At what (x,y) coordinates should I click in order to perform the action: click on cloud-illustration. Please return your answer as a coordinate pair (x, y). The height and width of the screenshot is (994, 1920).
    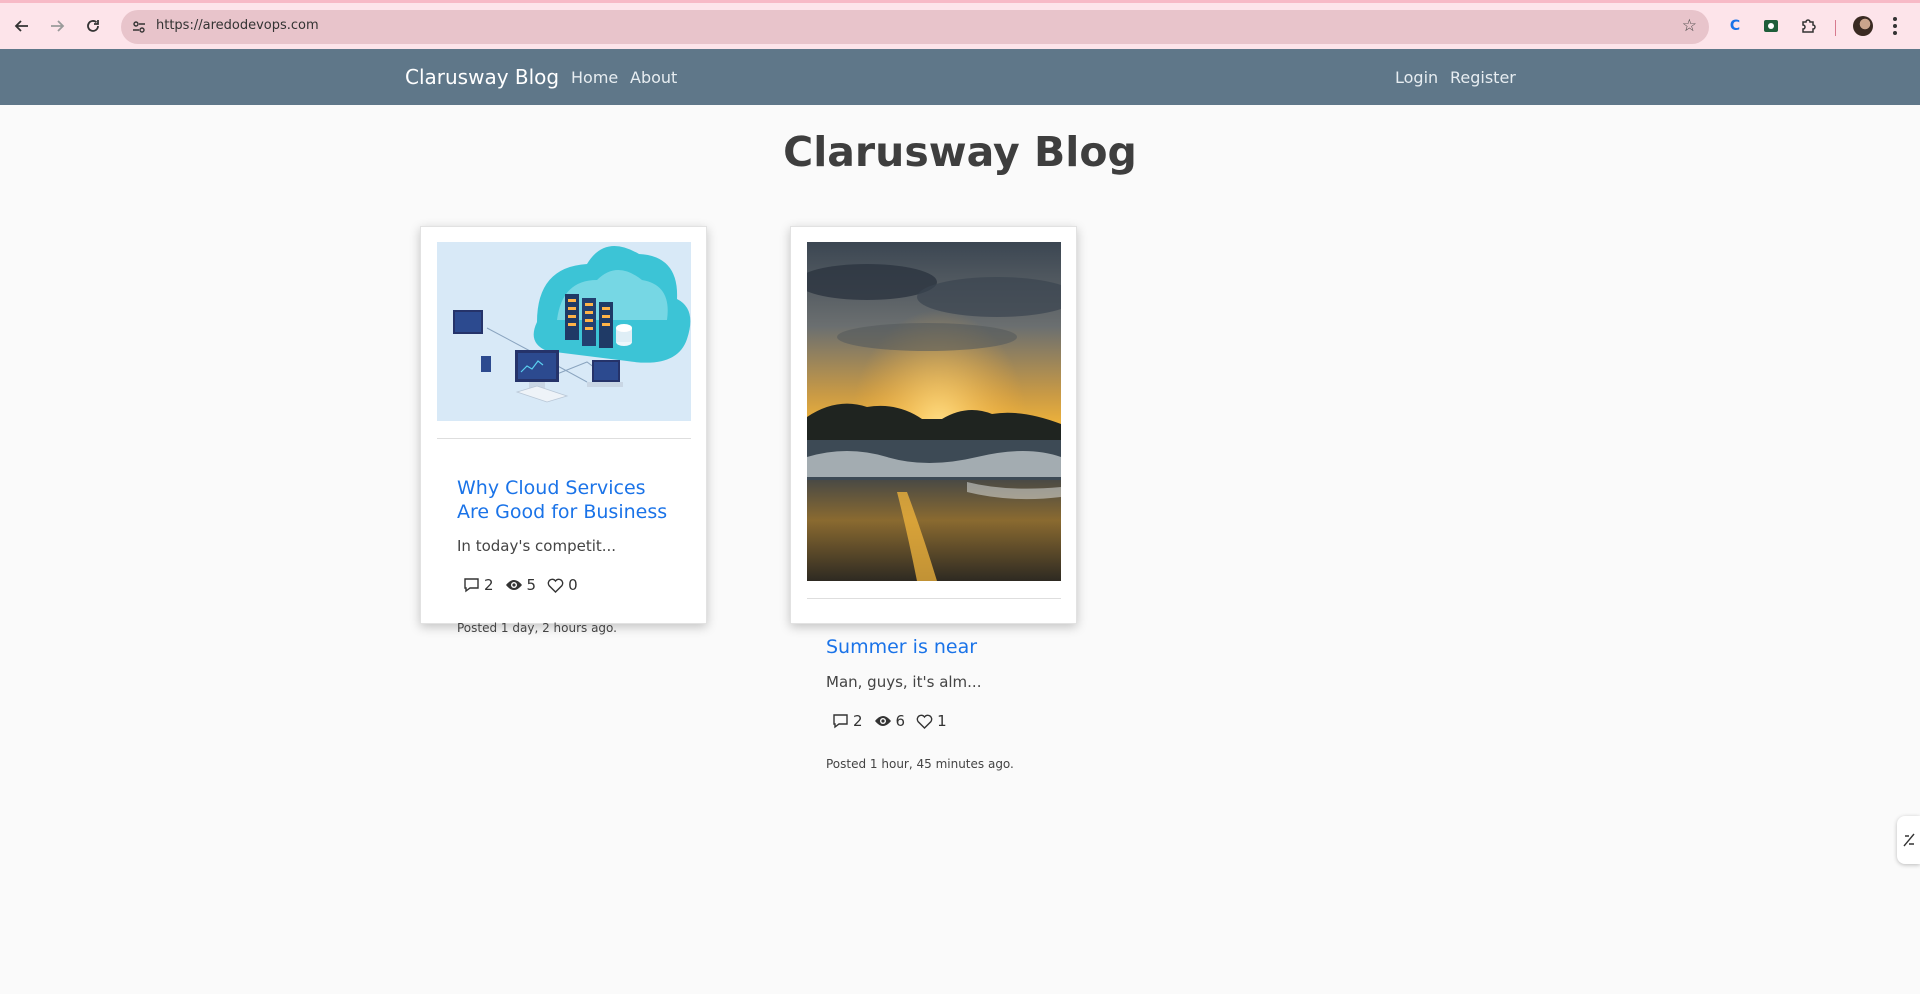
    Looking at the image, I should click on (564, 331).